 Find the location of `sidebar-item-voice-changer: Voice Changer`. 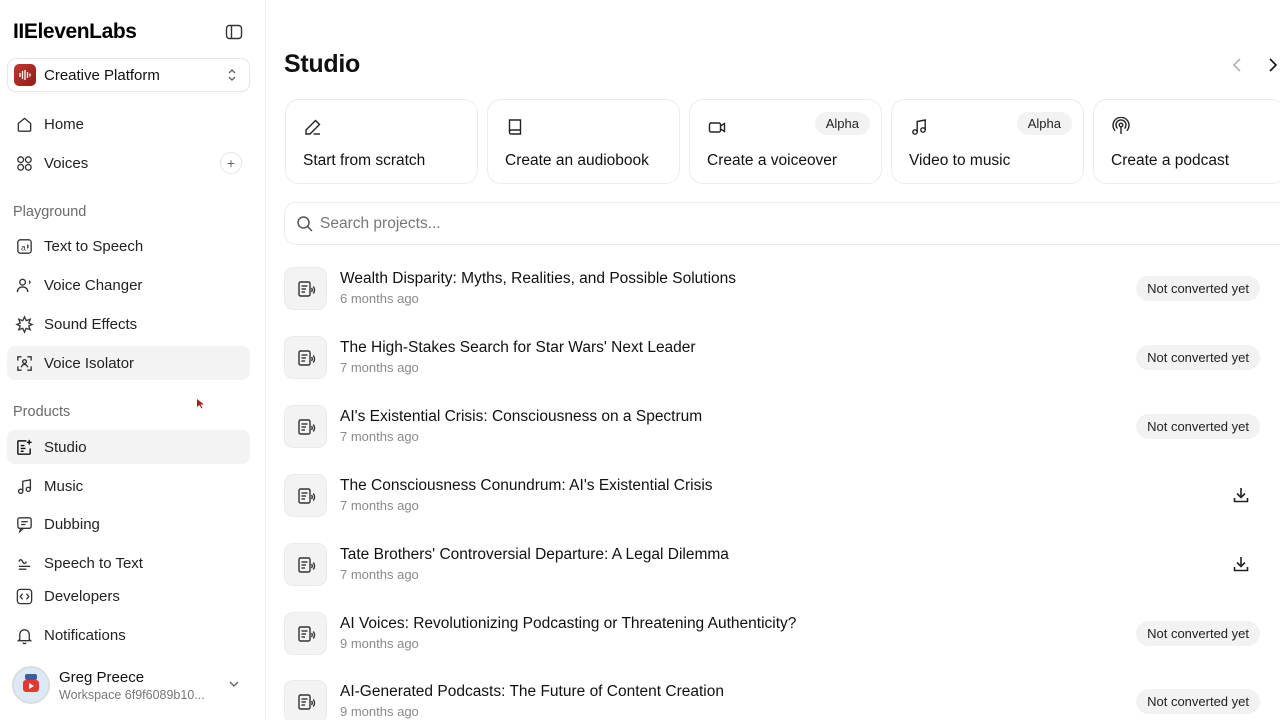

sidebar-item-voice-changer: Voice Changer is located at coordinates (128, 285).